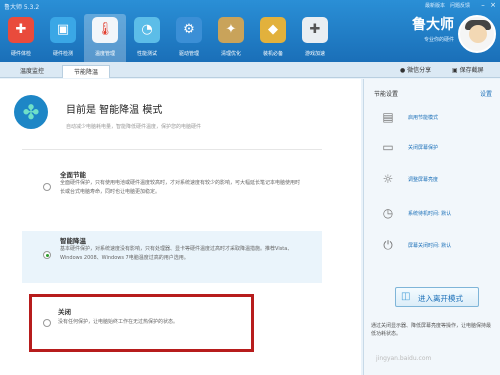  What do you see at coordinates (437, 118) in the screenshot?
I see `sidebar-item-power-save: ▤ 启用节能模式` at bounding box center [437, 118].